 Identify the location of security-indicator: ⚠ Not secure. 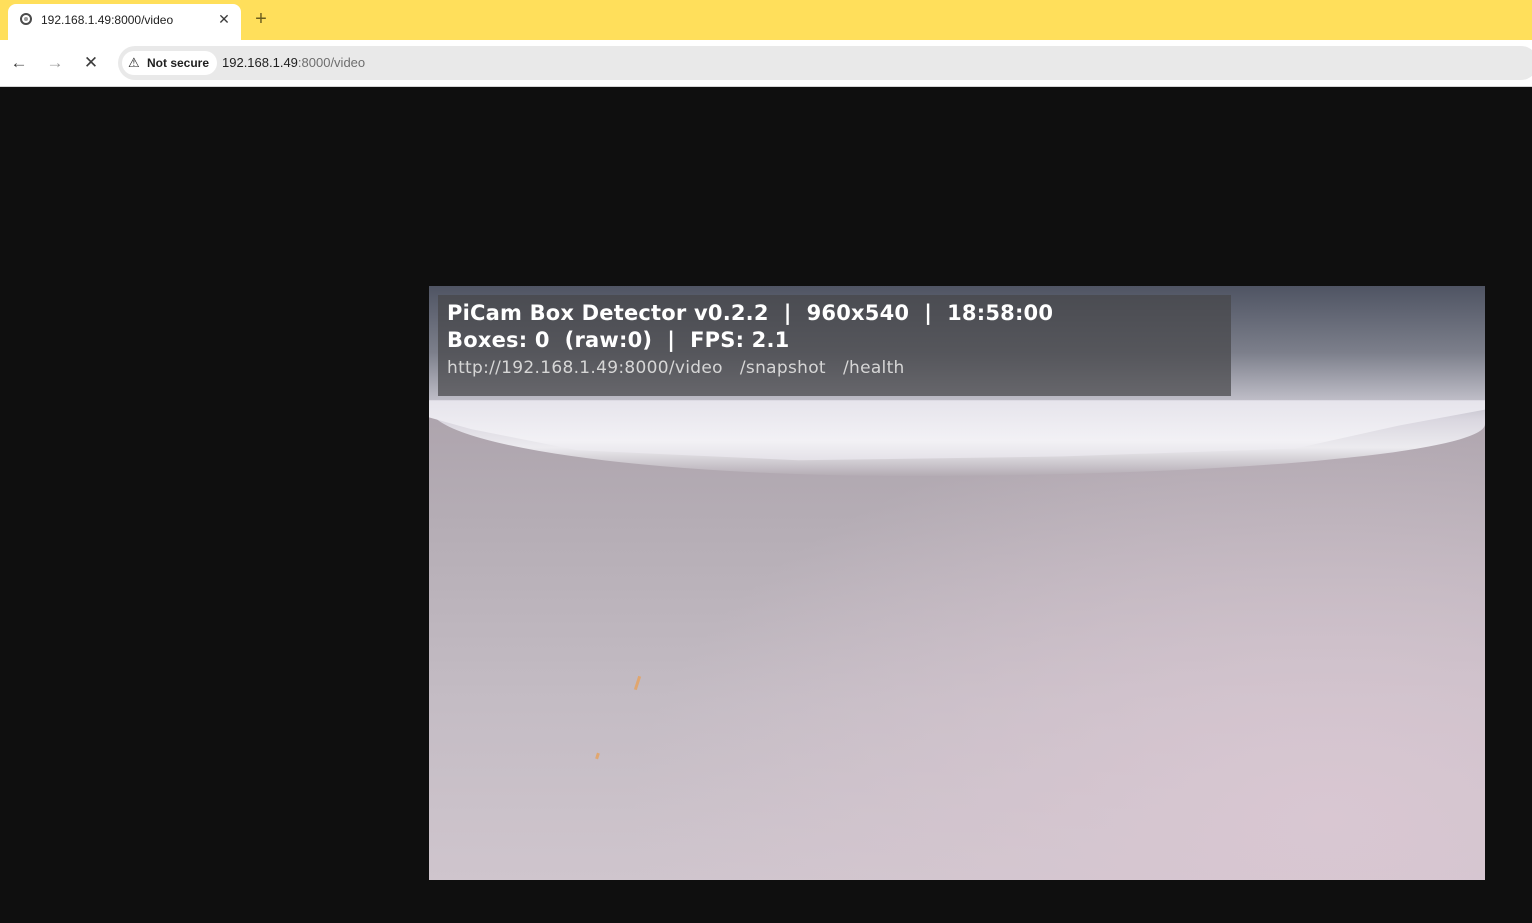
(170, 63).